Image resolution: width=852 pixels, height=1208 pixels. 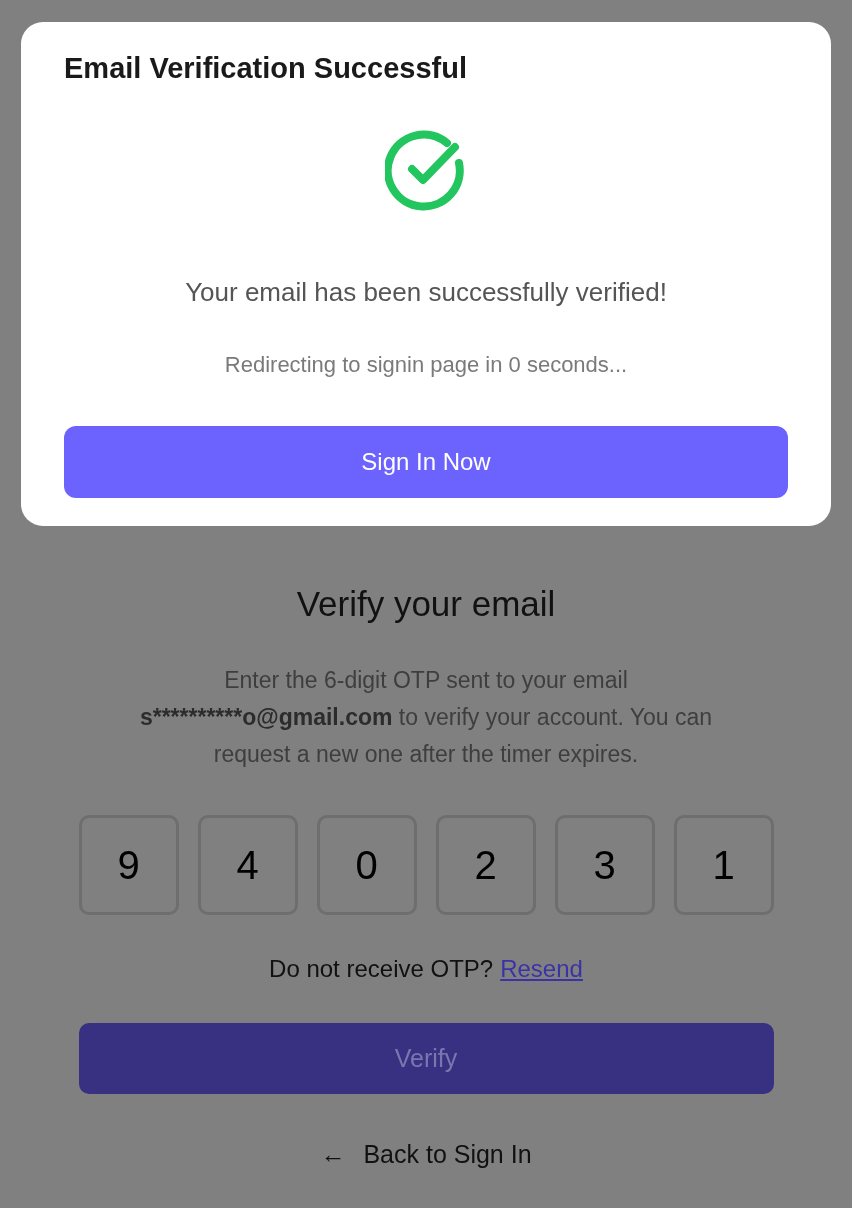 What do you see at coordinates (485, 865) in the screenshot?
I see `otp-digit-field: 2` at bounding box center [485, 865].